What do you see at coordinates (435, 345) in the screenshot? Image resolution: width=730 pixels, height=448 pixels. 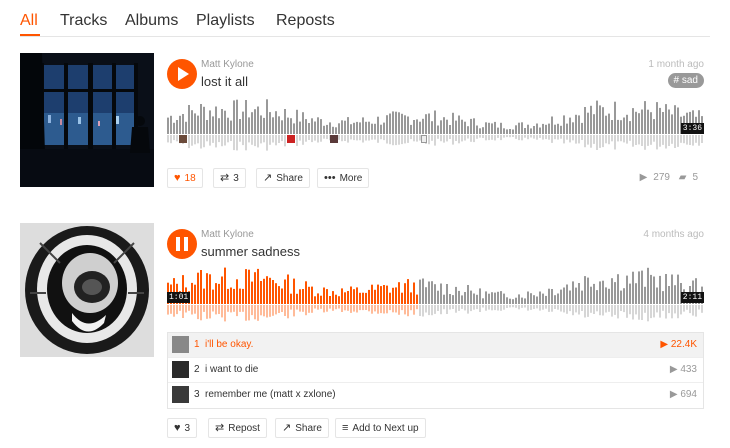 I see `list-item: 1 i'll be okay. ▶ 22.4K` at bounding box center [435, 345].